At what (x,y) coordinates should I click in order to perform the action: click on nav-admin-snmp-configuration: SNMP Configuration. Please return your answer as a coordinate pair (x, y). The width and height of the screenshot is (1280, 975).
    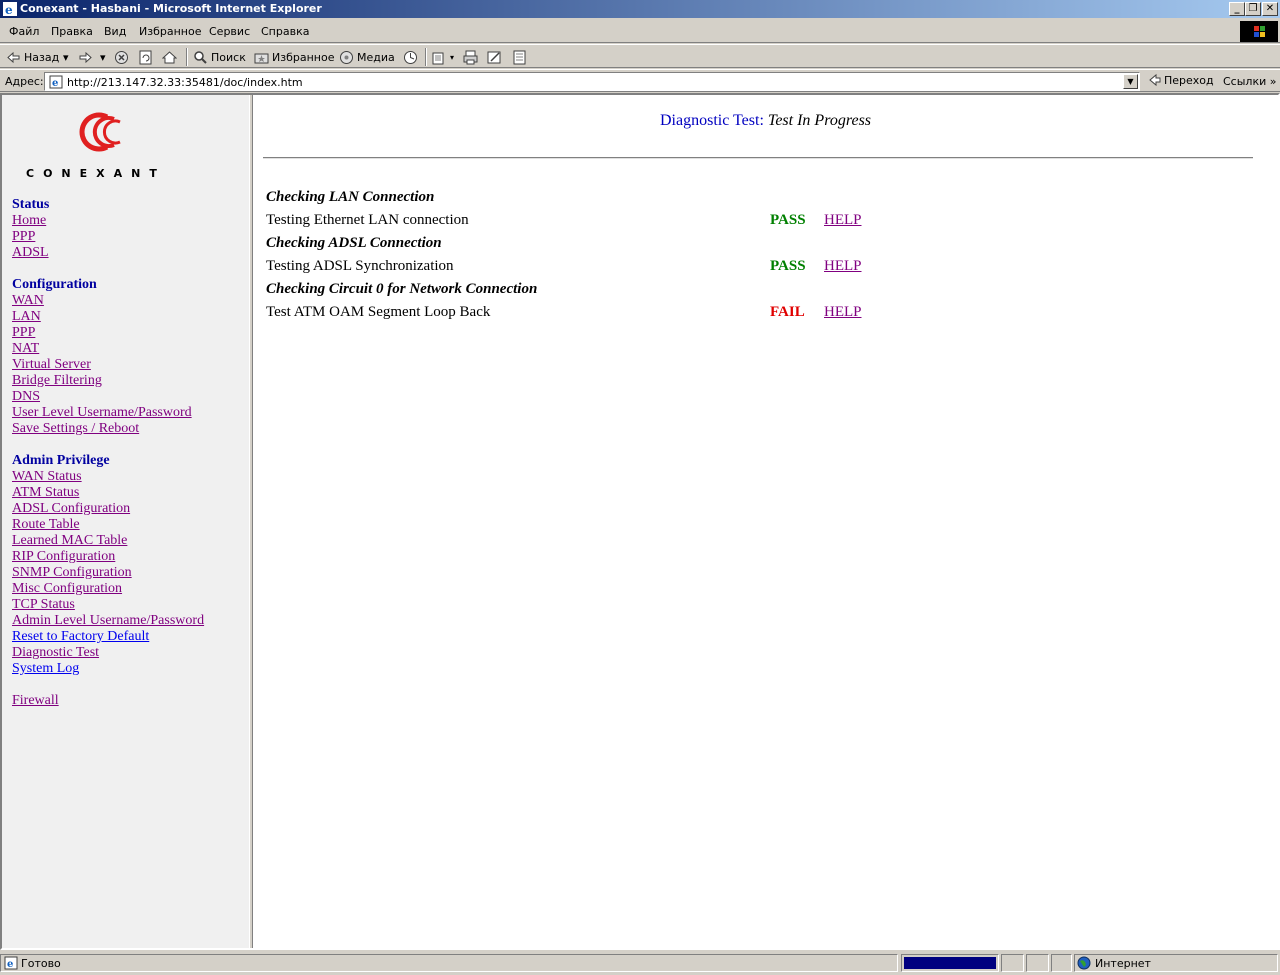
    Looking at the image, I should click on (72, 573).